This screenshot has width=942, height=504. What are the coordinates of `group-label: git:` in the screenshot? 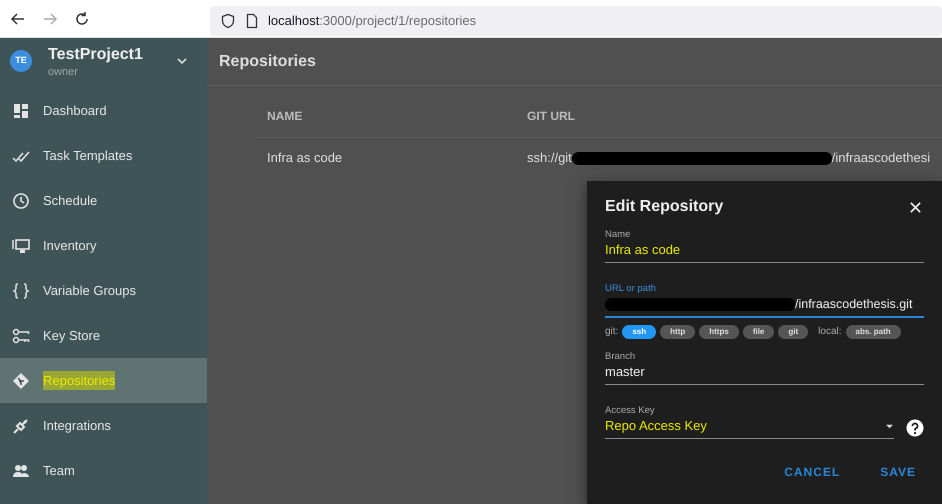 It's located at (611, 332).